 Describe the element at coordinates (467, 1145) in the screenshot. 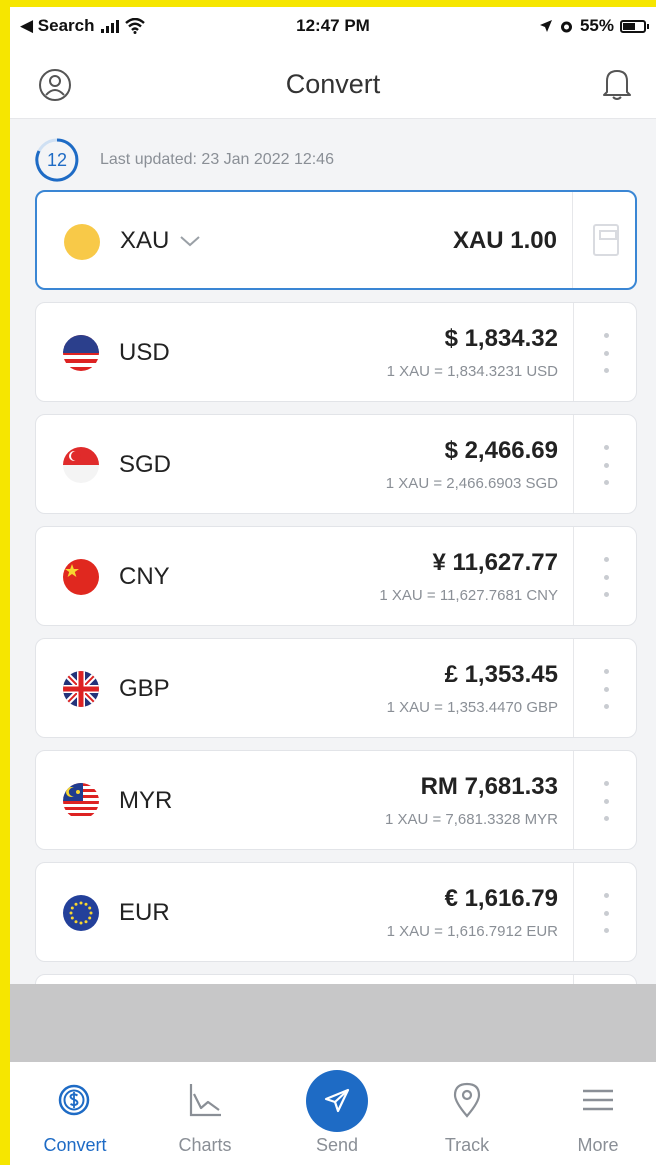

I see `tab-label: Track` at that location.